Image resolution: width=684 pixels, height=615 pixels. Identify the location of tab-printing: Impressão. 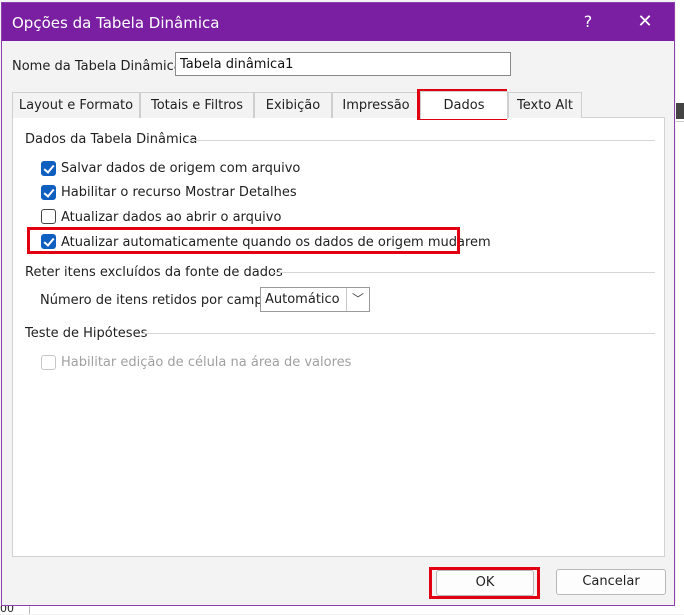
(376, 105).